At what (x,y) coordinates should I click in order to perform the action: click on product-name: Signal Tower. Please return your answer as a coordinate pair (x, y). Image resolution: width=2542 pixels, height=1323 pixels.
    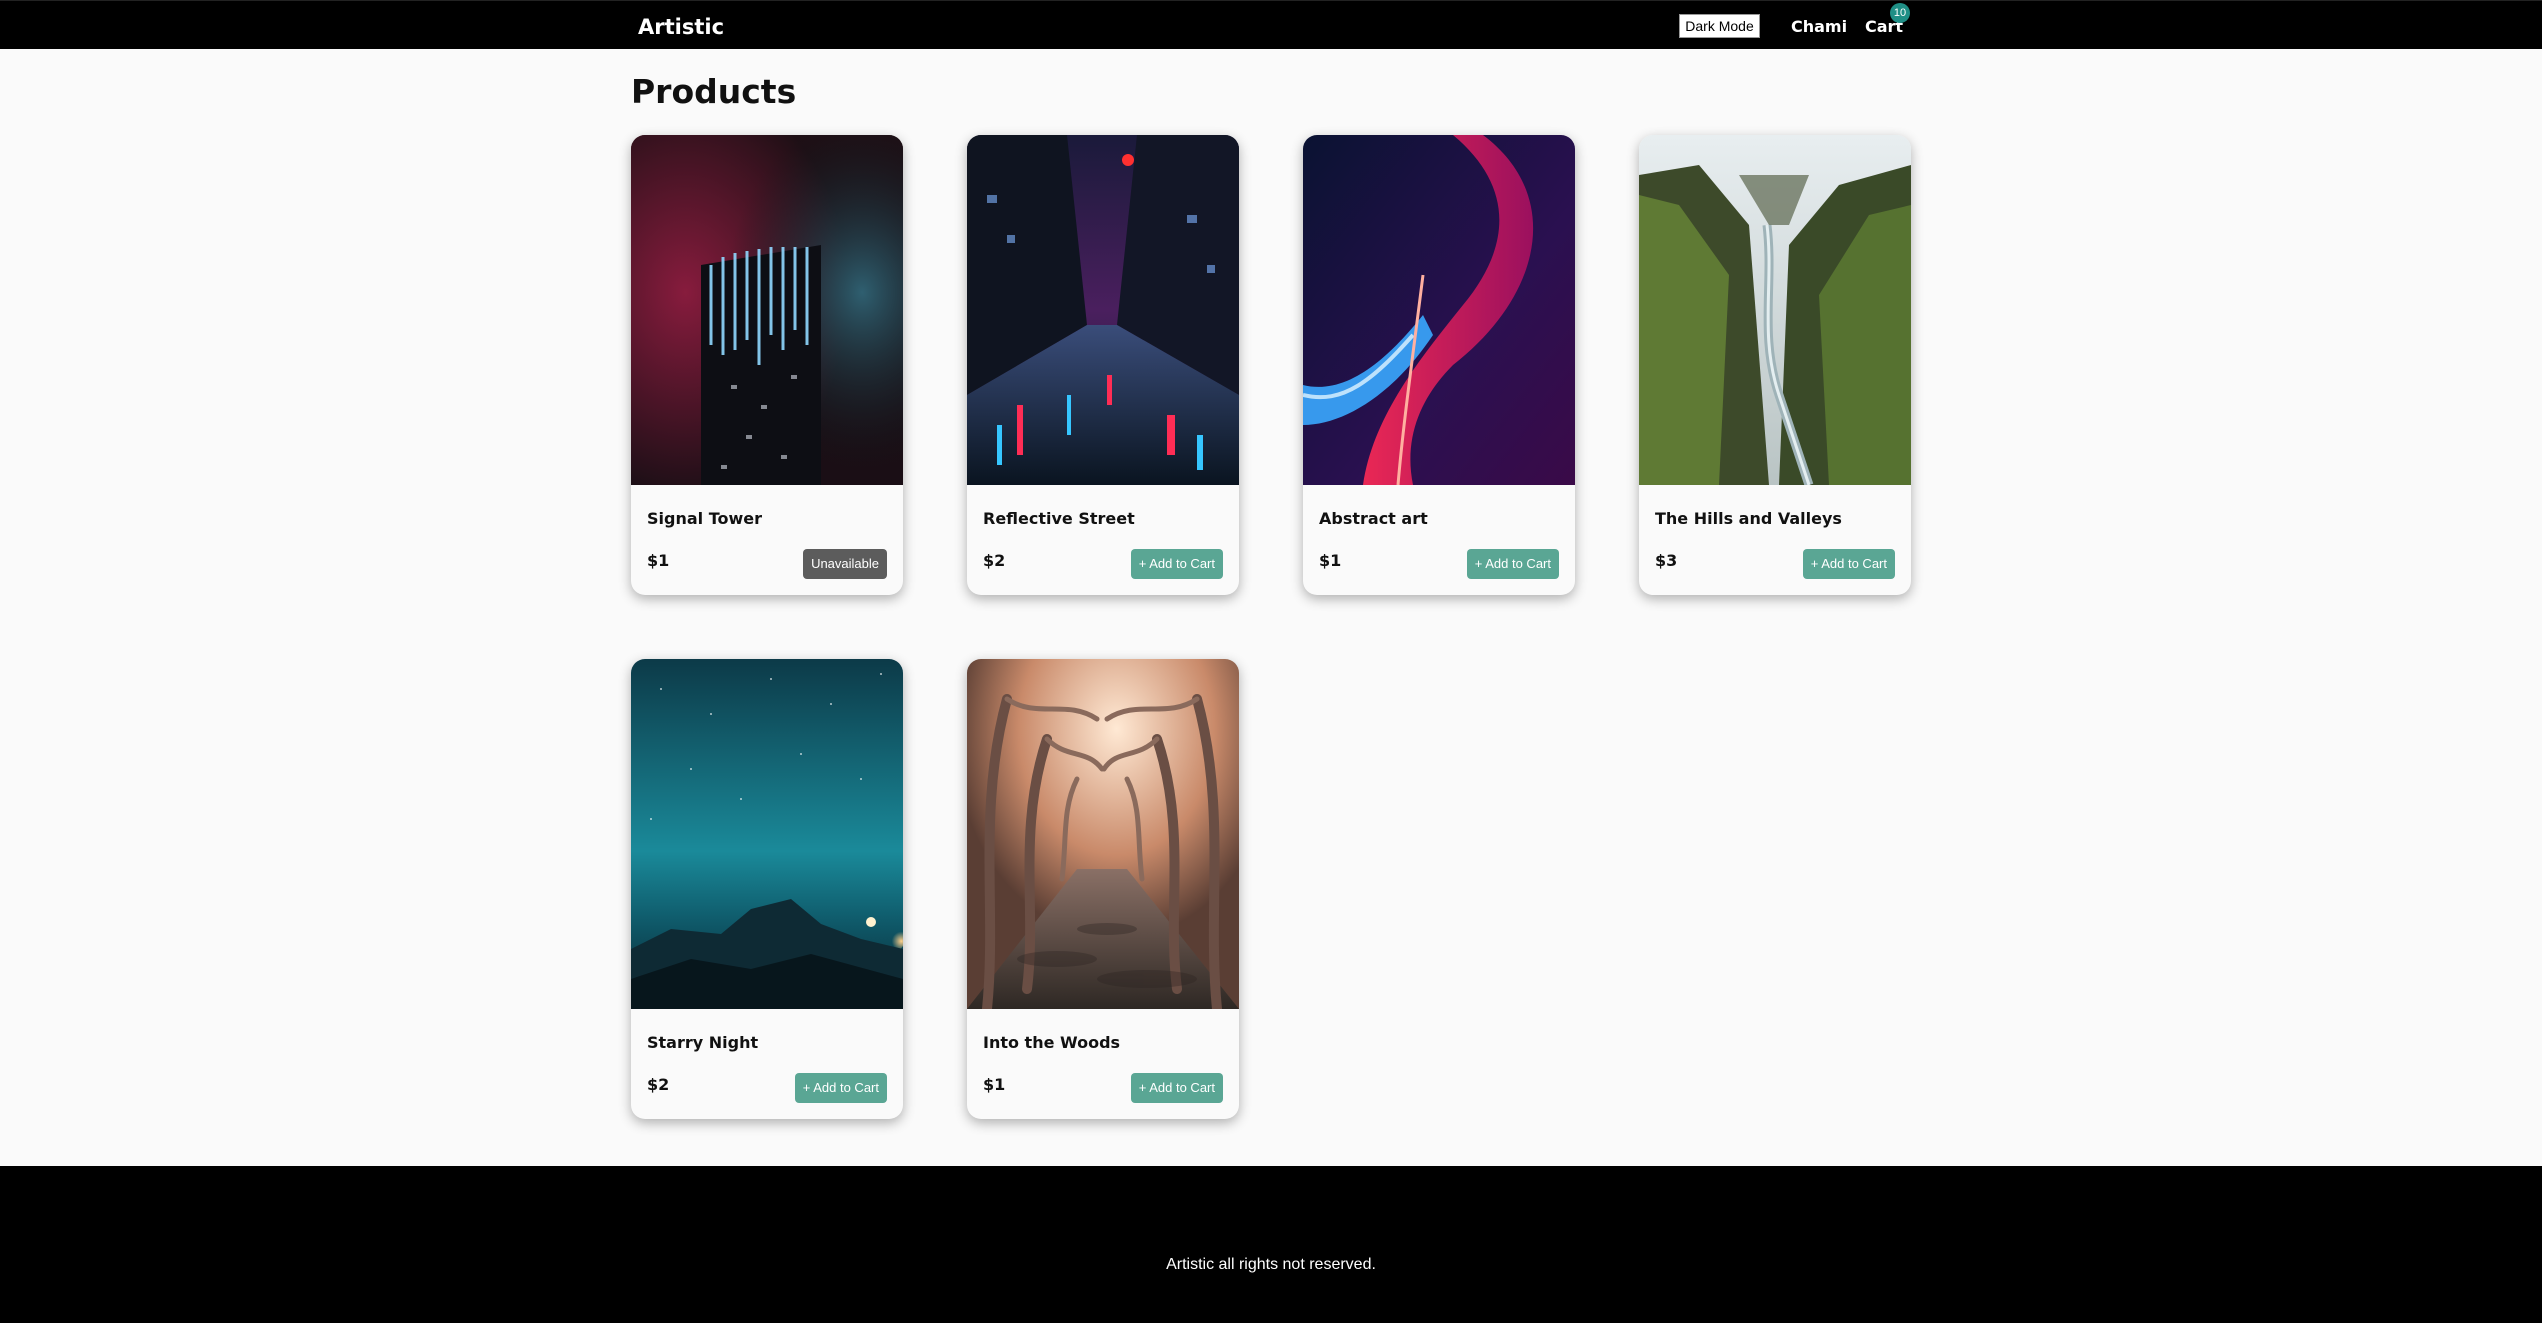
    Looking at the image, I should click on (705, 518).